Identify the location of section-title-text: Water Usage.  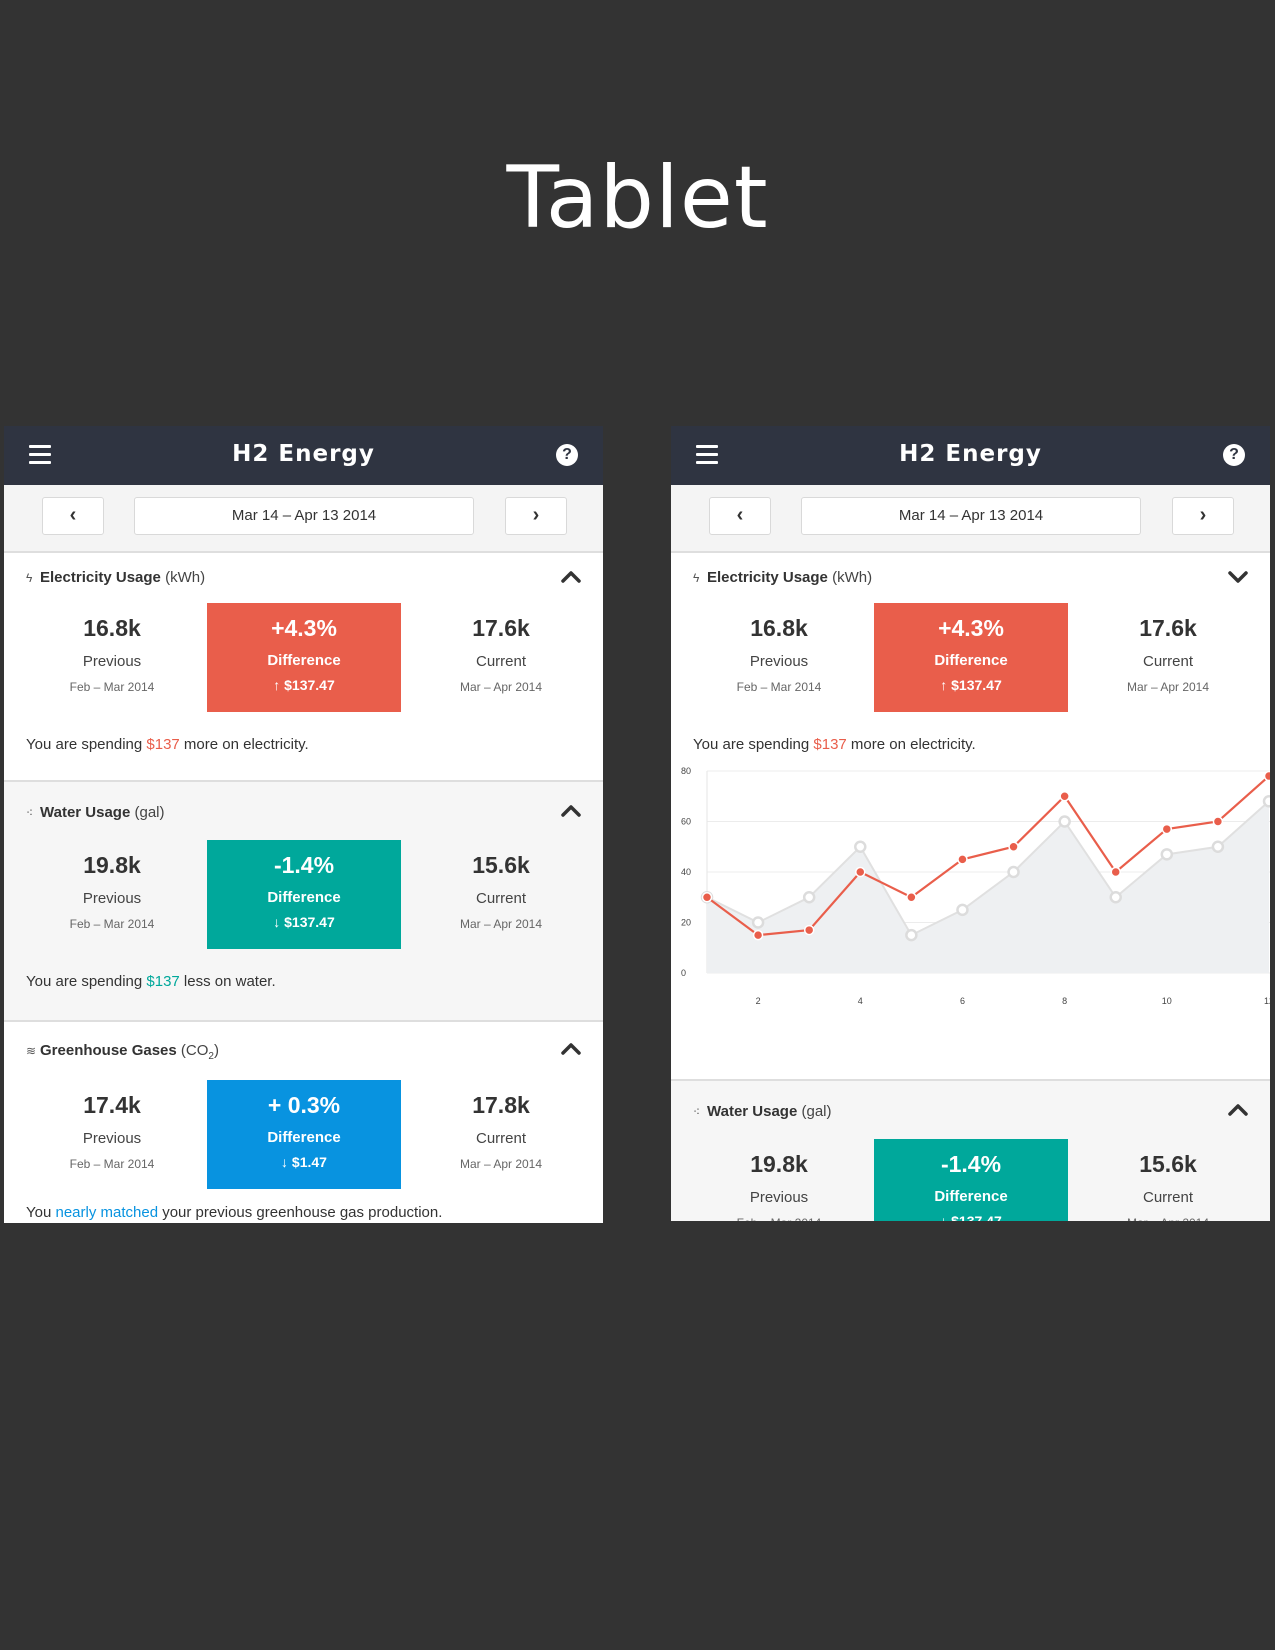
(752, 1111).